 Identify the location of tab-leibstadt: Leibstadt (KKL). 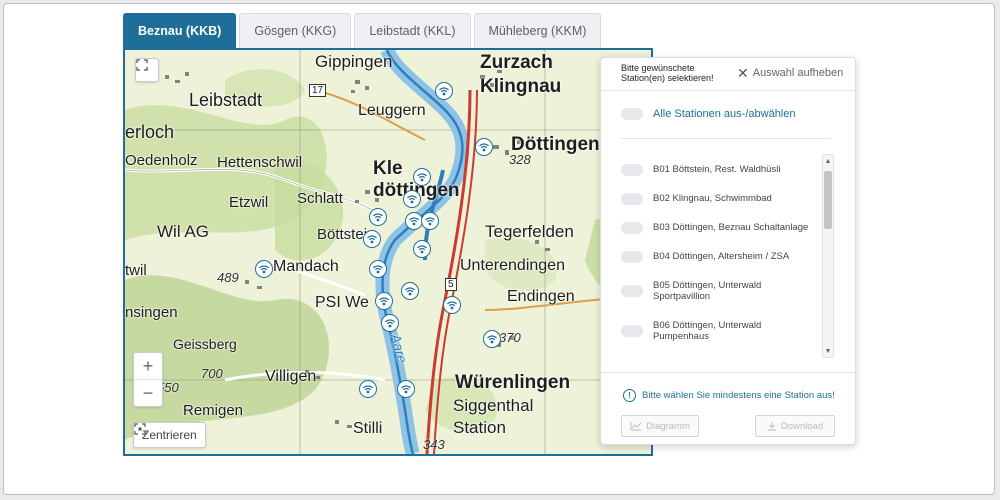
(412, 30).